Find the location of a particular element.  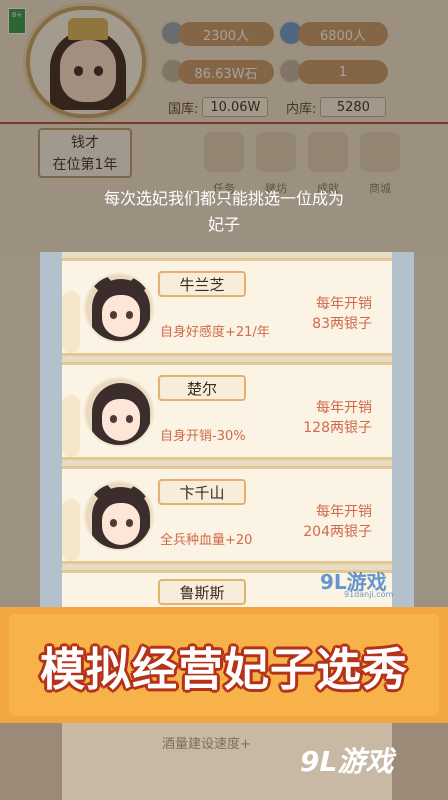

candidate-name: 卞千山 is located at coordinates (202, 492).